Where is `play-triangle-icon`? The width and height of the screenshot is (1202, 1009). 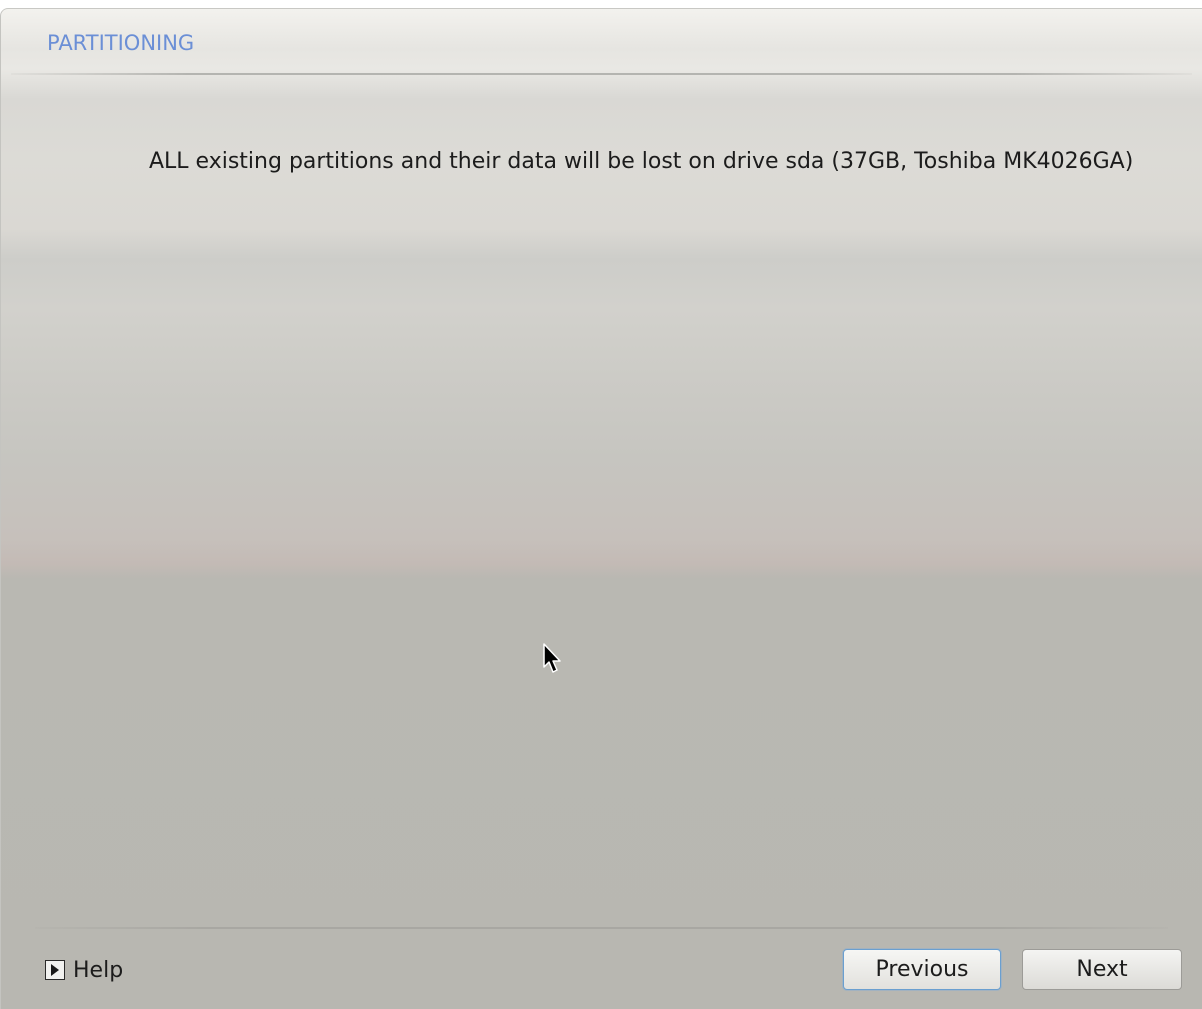
play-triangle-icon is located at coordinates (55, 970).